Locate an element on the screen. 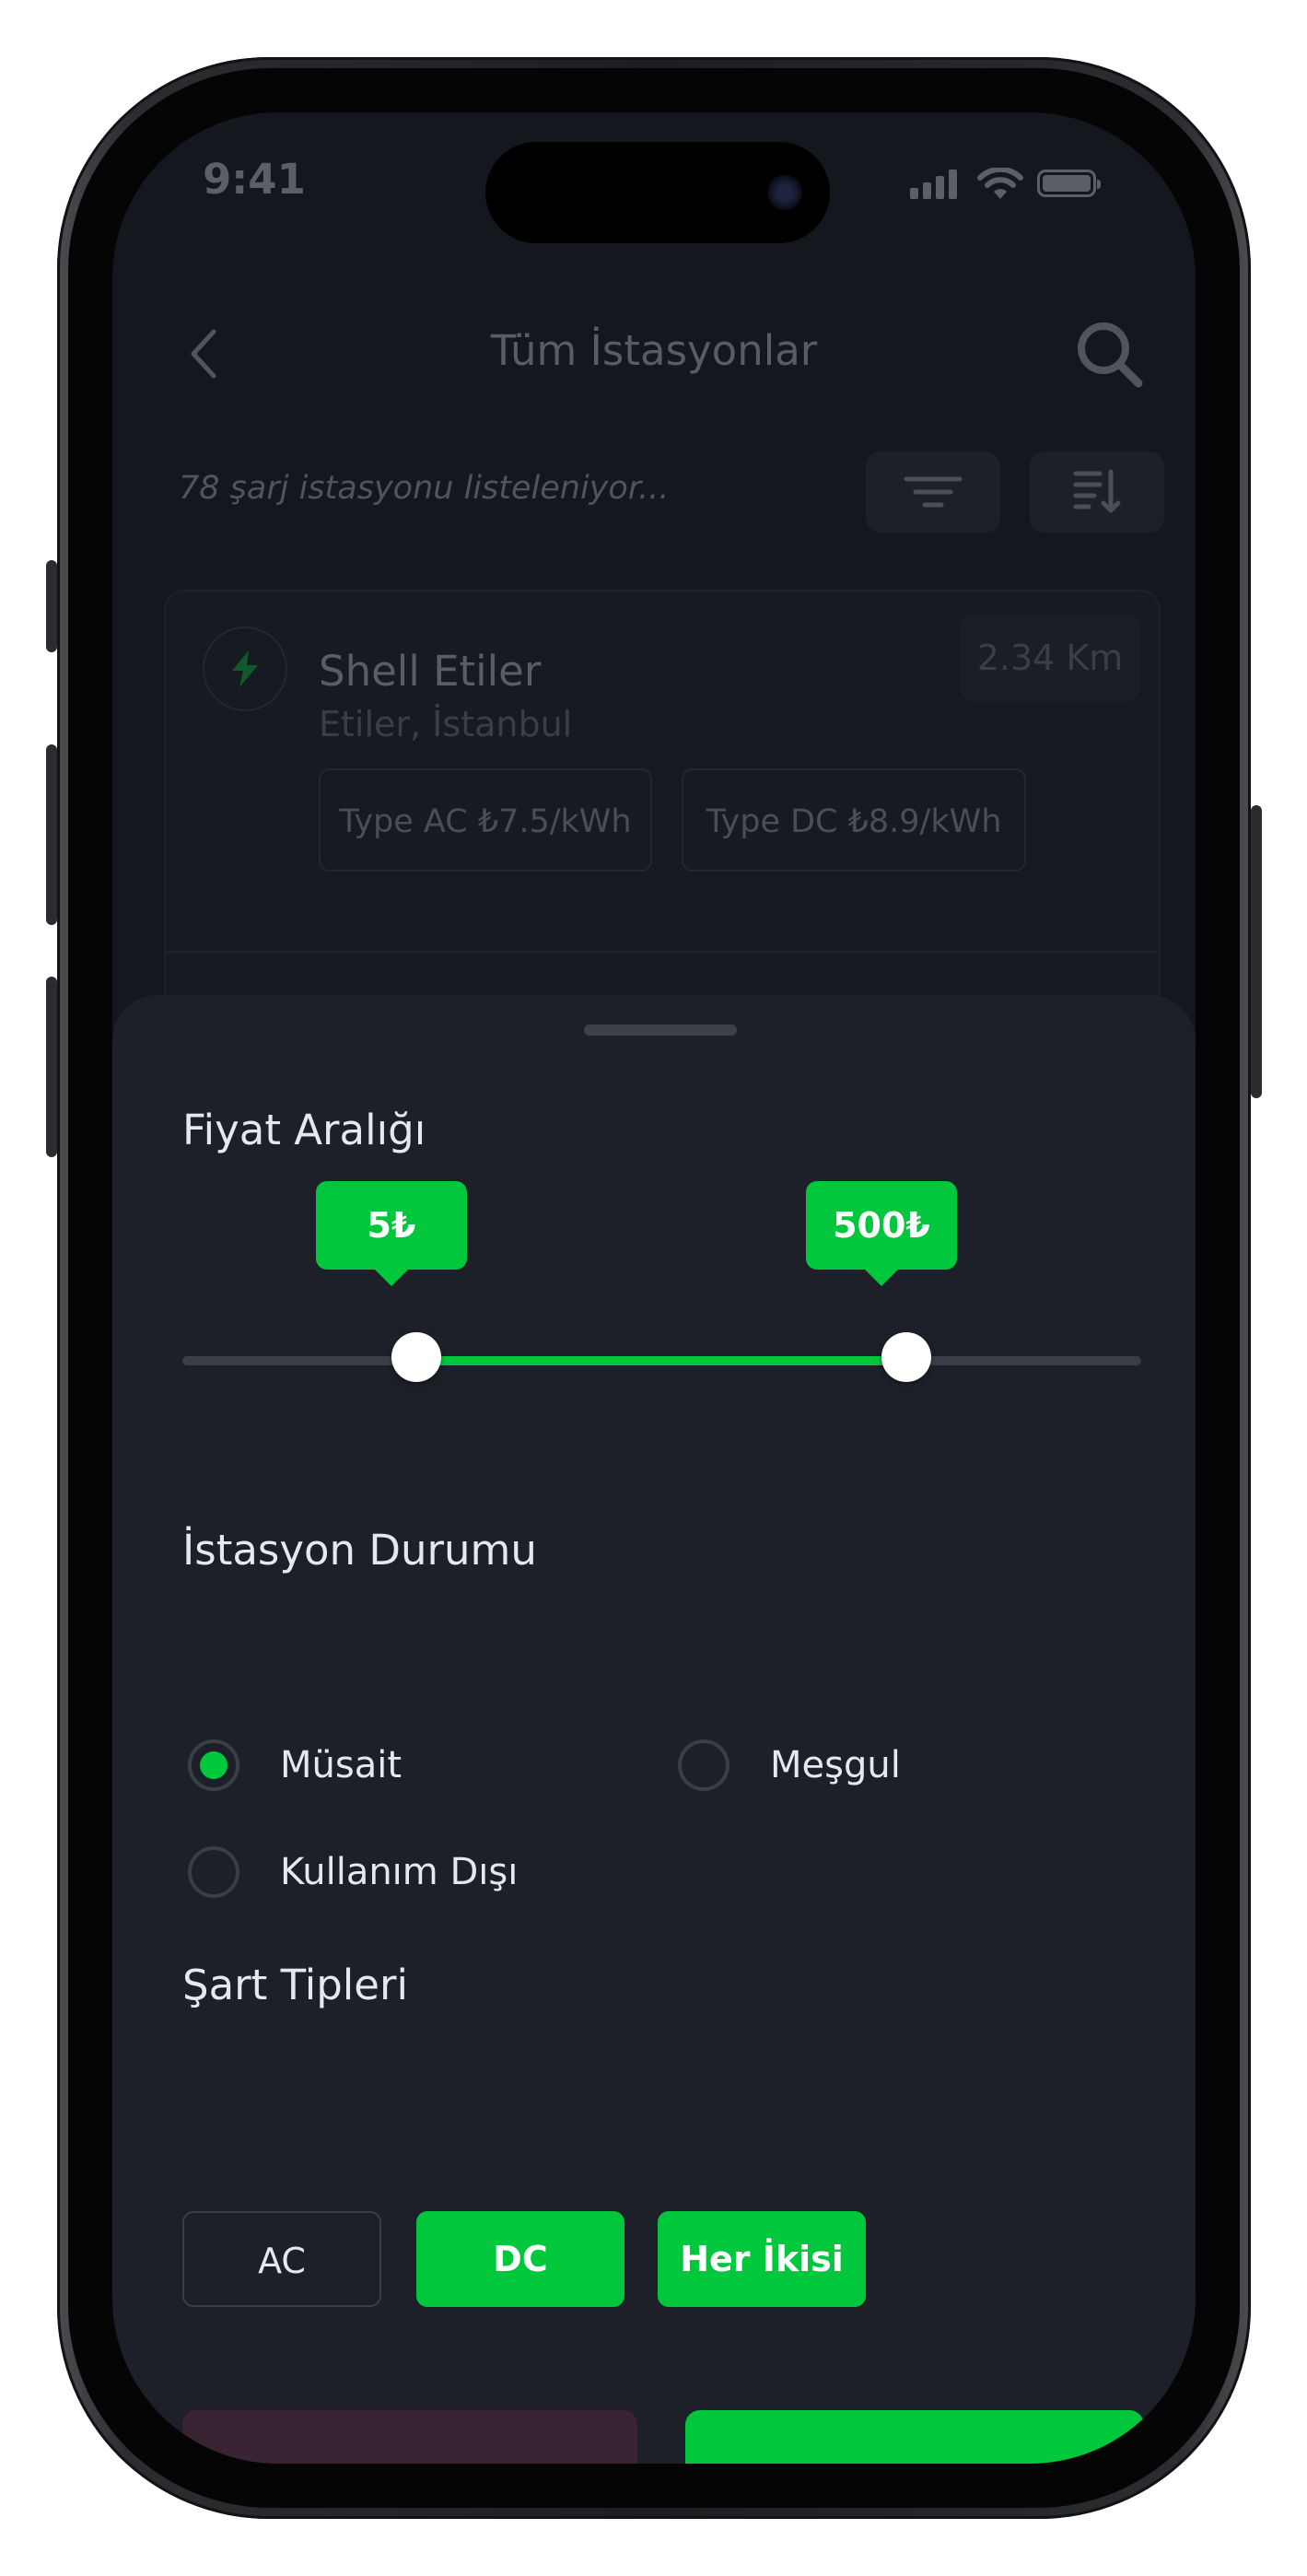 The height and width of the screenshot is (2576, 1307). price-min-bubble: 5₺ is located at coordinates (392, 1233).